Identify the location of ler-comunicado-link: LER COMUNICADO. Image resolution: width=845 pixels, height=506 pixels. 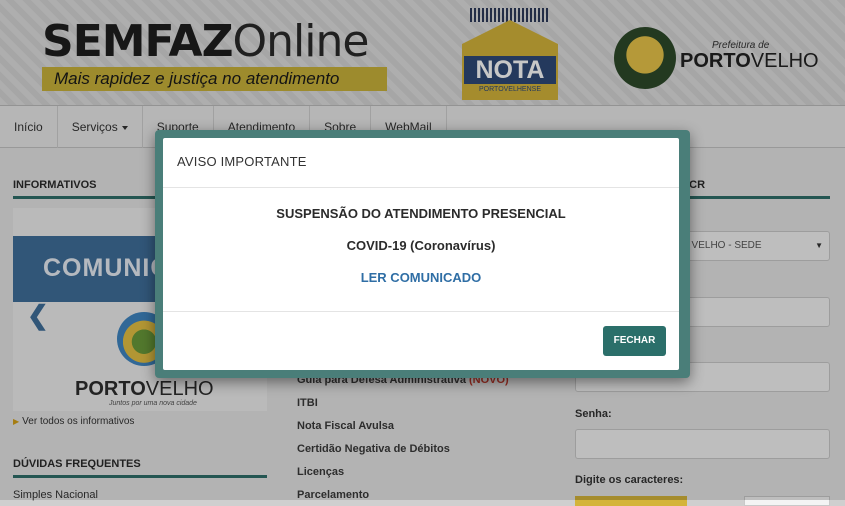
(421, 277).